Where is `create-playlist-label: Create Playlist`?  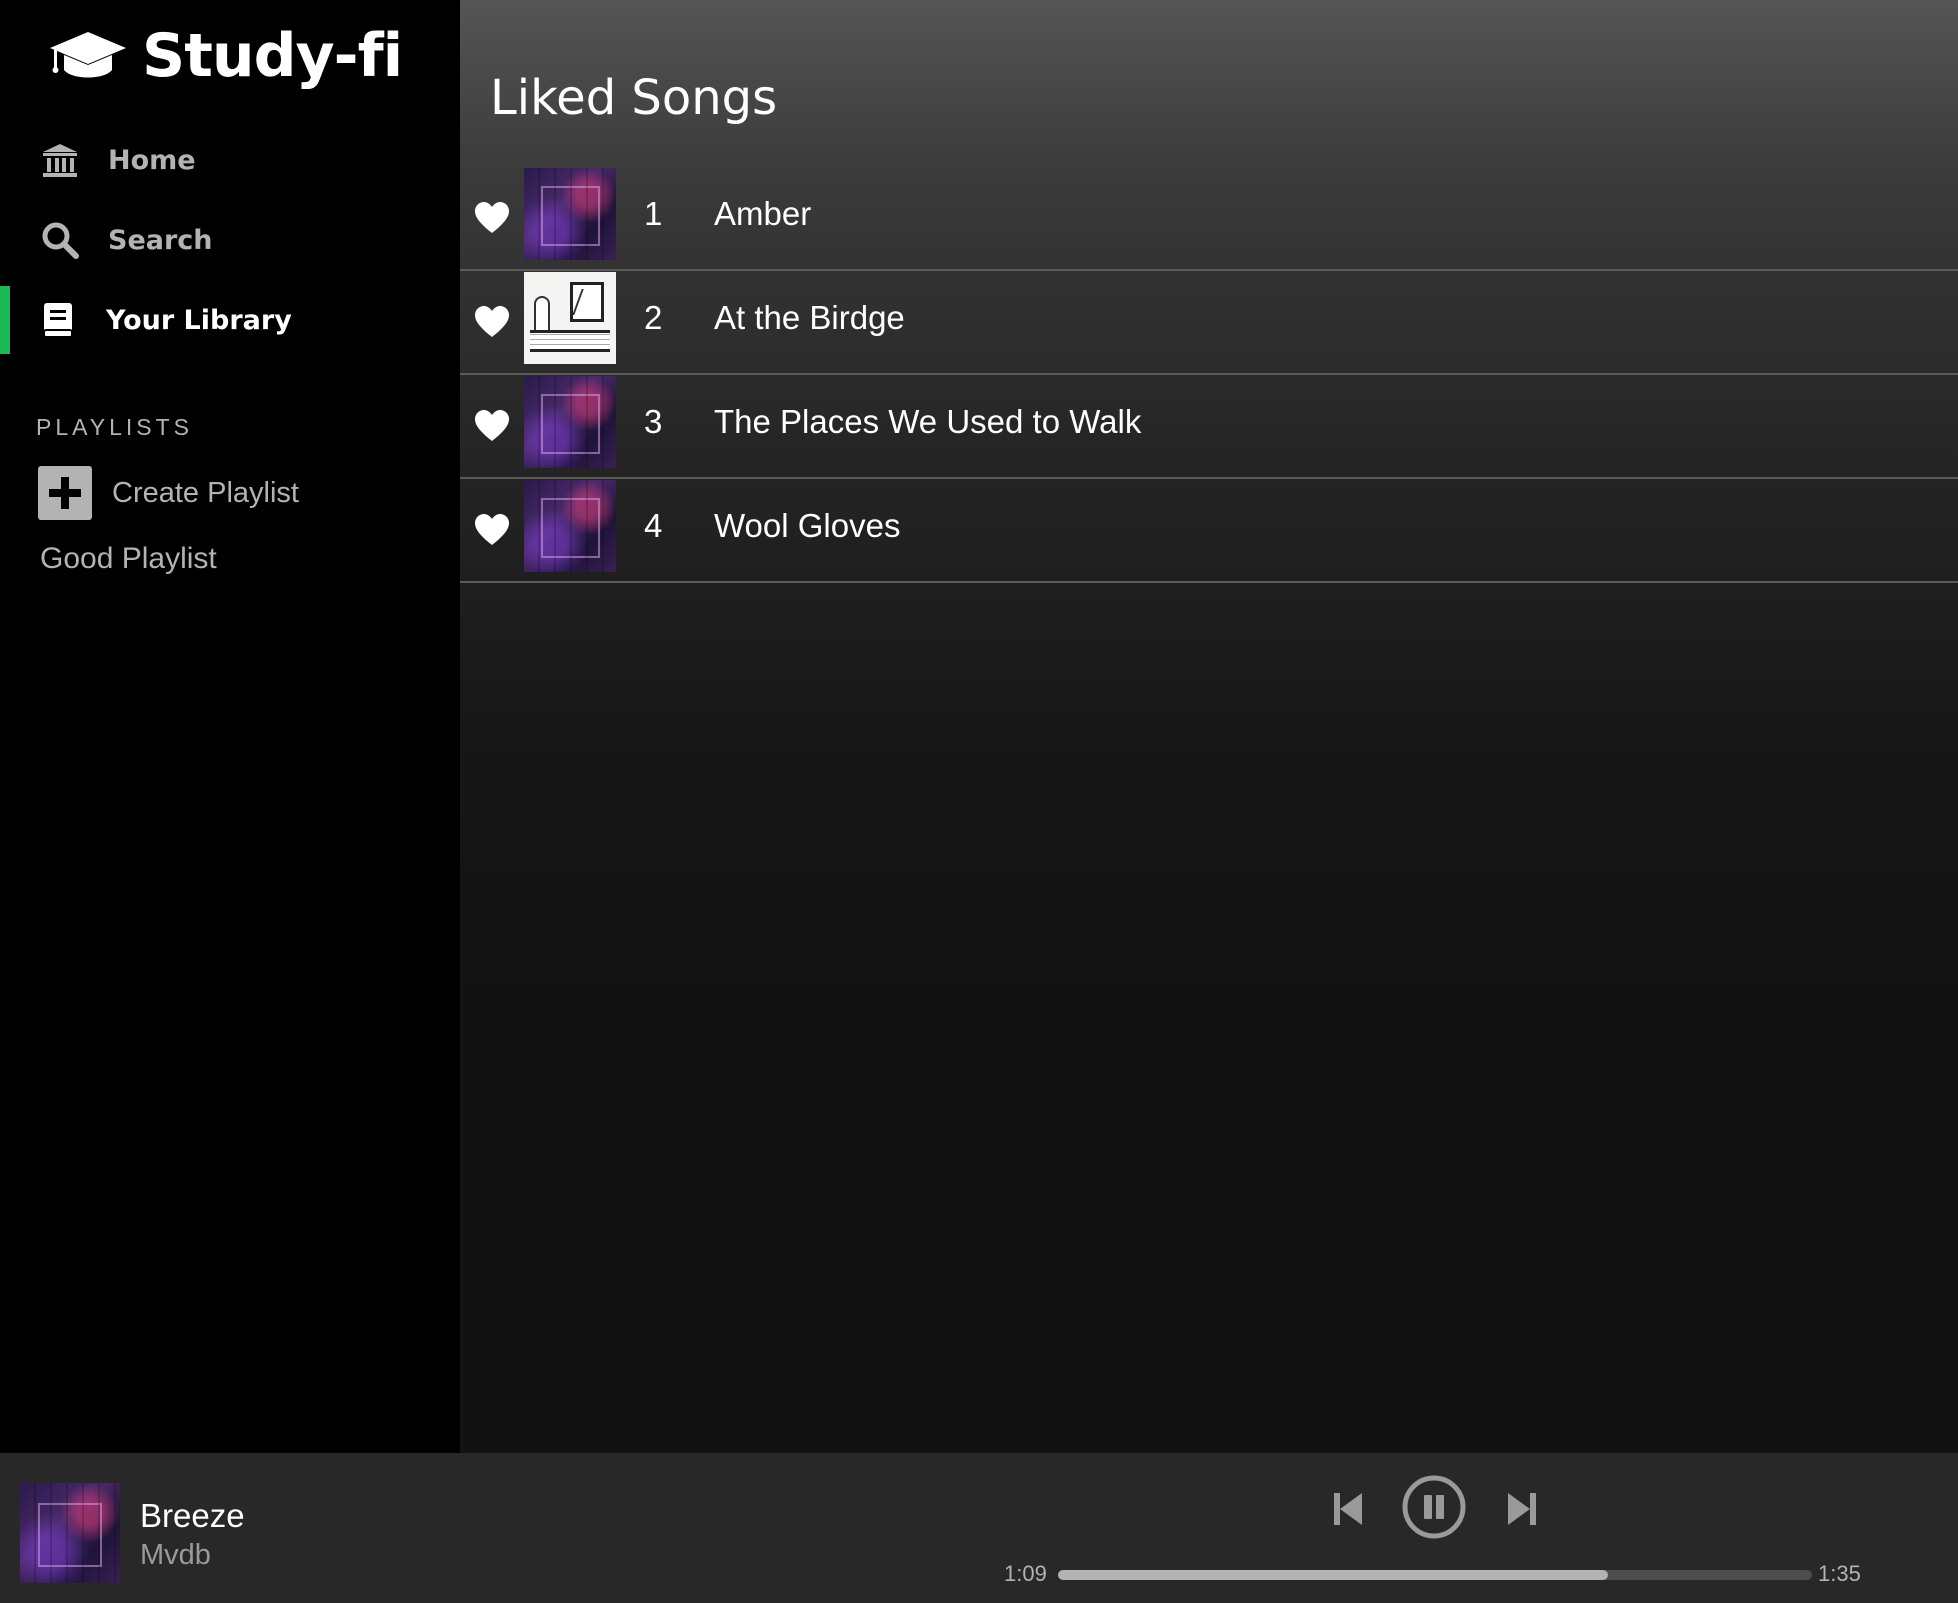
create-playlist-label: Create Playlist is located at coordinates (205, 492).